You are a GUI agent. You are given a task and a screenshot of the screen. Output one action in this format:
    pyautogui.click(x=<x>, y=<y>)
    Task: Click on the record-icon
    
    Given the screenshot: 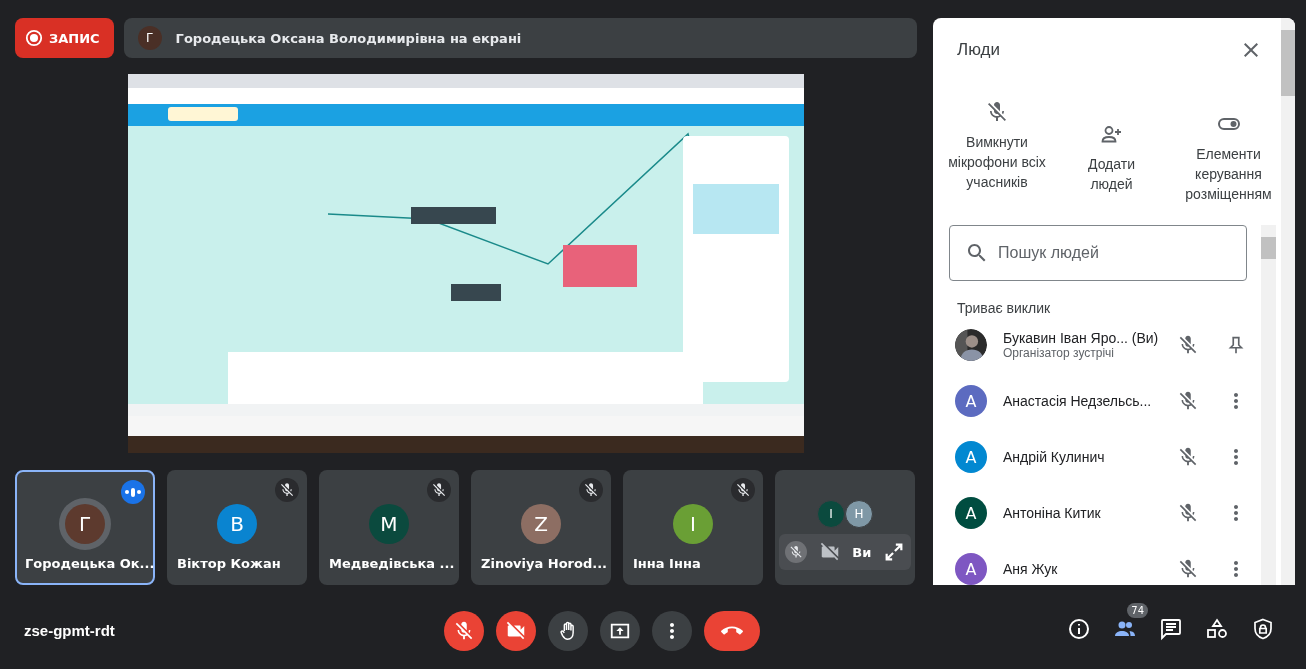 What is the action you would take?
    pyautogui.click(x=34, y=38)
    